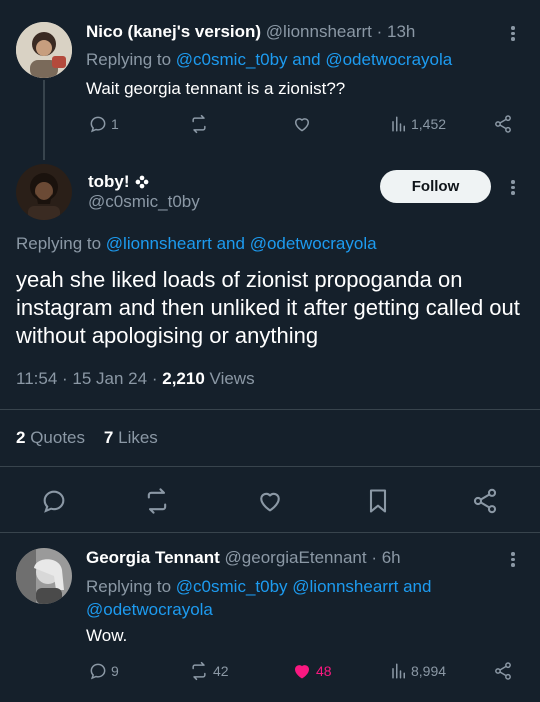 The height and width of the screenshot is (702, 540). Describe the element at coordinates (36, 378) in the screenshot. I see `time: 11:54` at that location.